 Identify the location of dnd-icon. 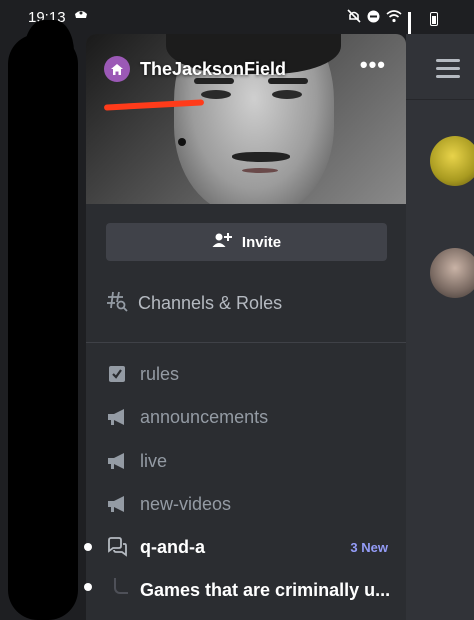
(373, 19).